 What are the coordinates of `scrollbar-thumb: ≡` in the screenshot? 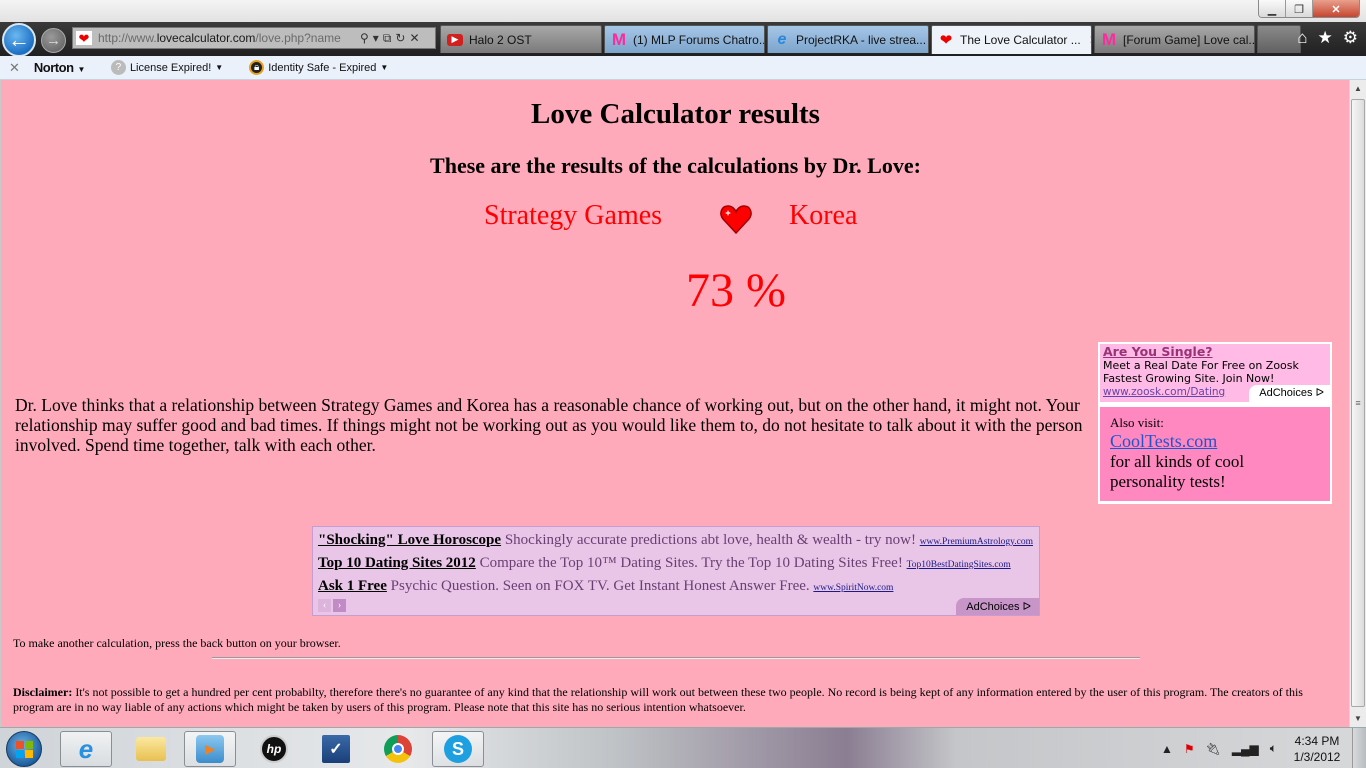 It's located at (1358, 403).